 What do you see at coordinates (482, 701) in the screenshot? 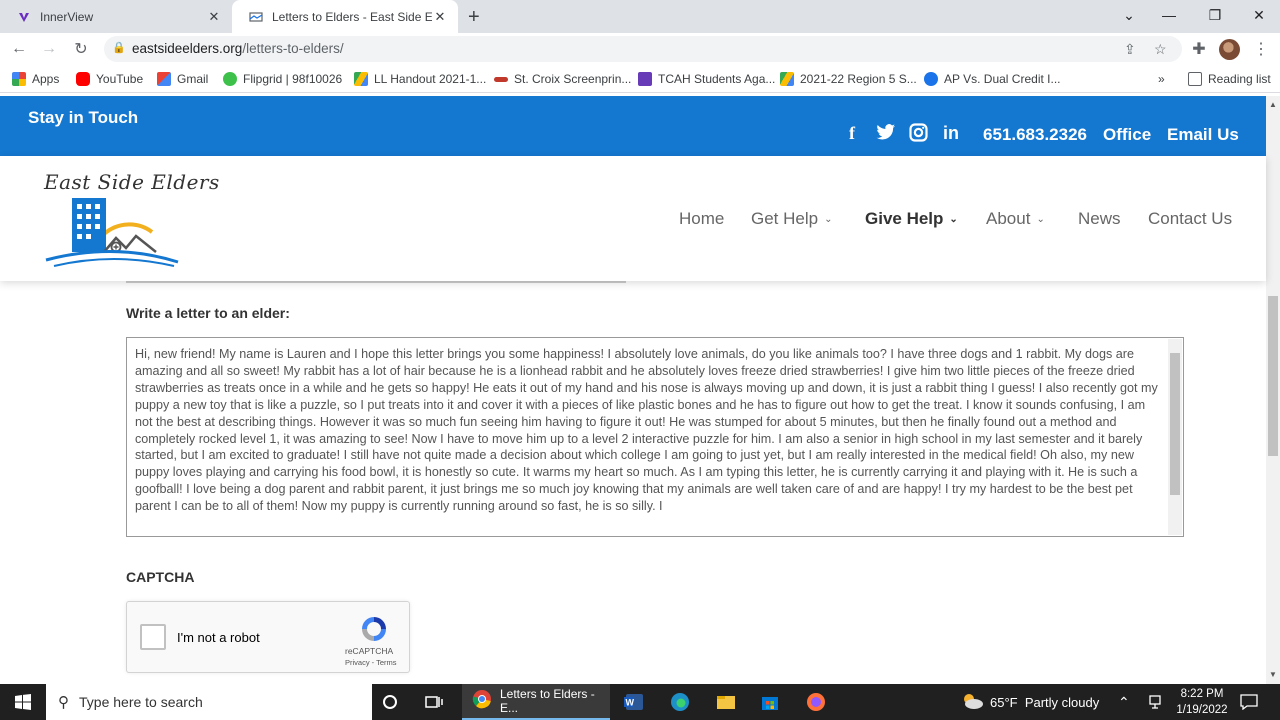
I see `chrome-icon` at bounding box center [482, 701].